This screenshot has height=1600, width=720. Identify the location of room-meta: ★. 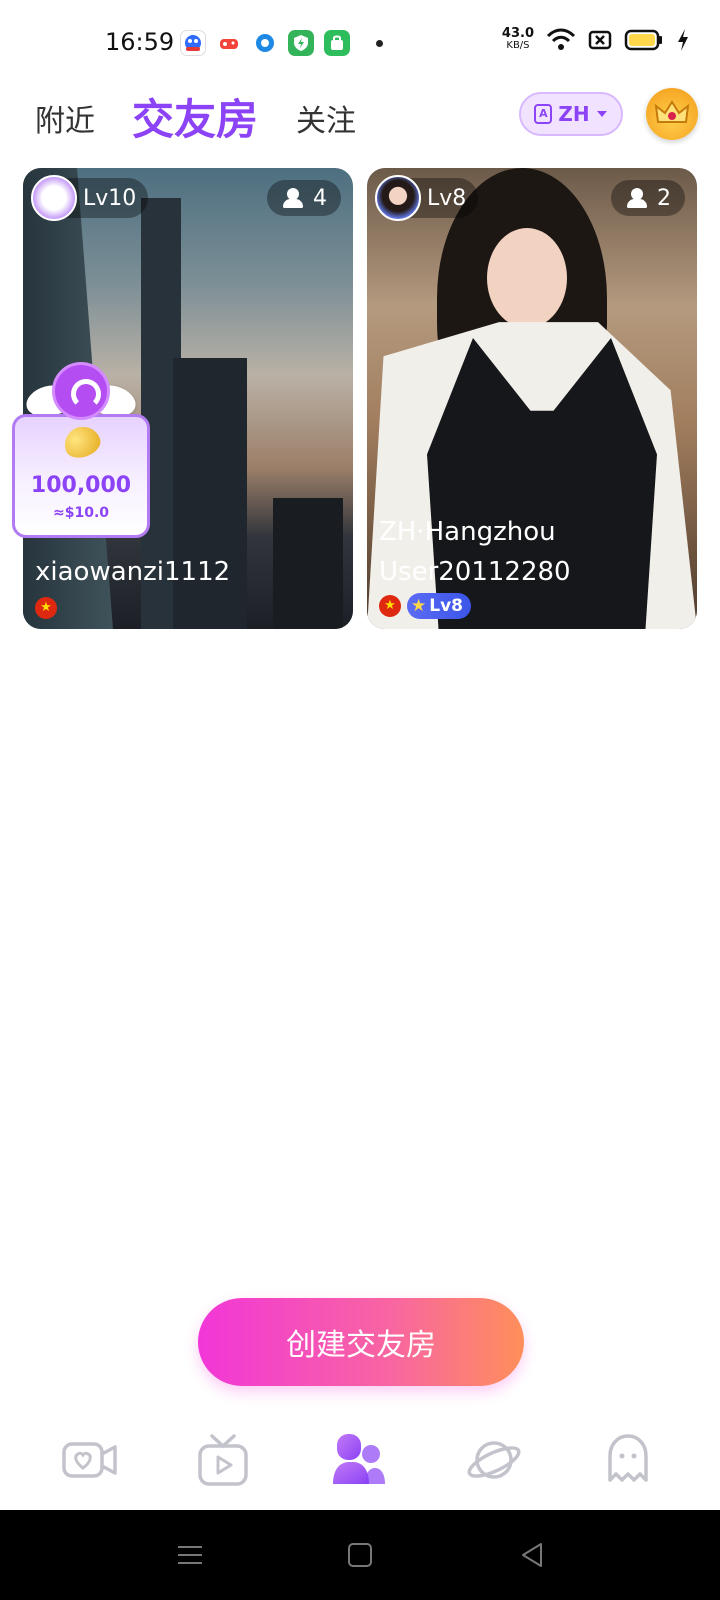
(46, 608).